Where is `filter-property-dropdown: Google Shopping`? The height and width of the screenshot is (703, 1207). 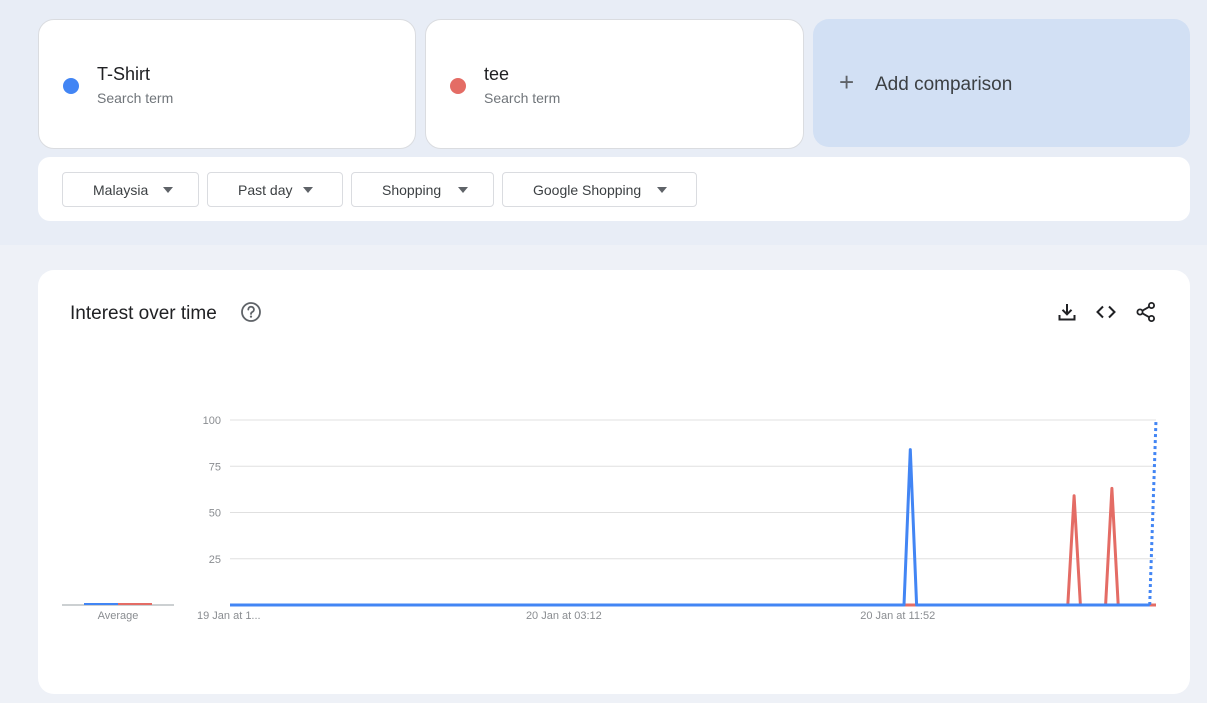 filter-property-dropdown: Google Shopping is located at coordinates (599, 189).